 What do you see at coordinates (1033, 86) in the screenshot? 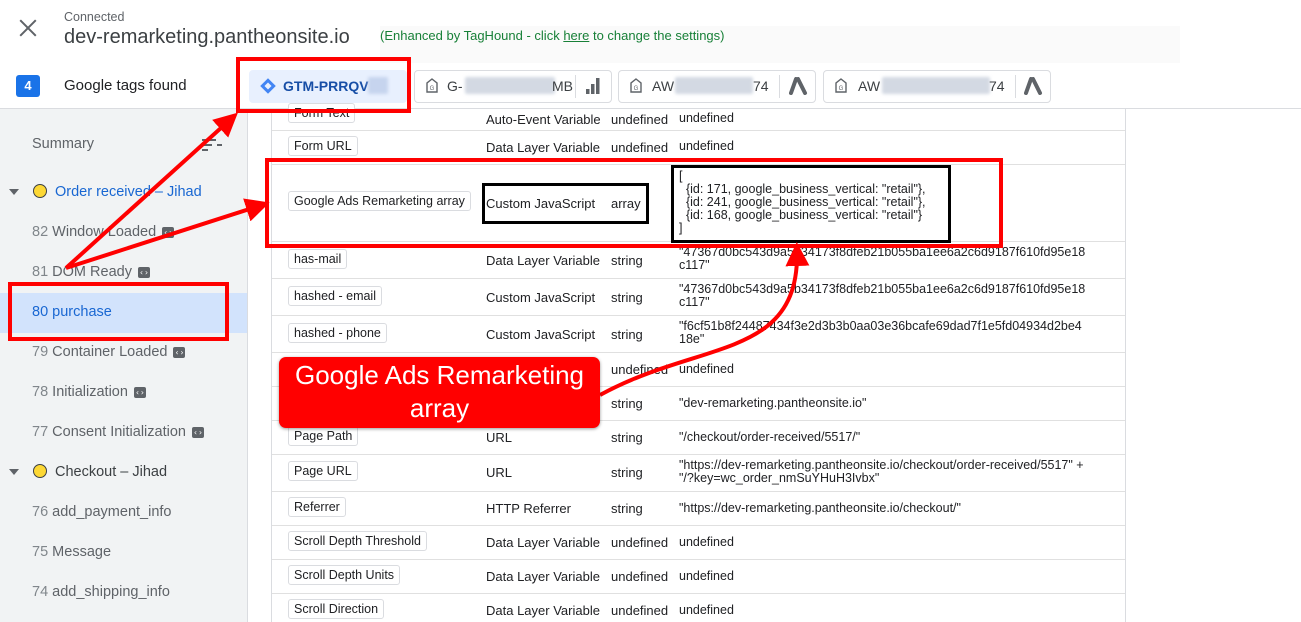
I see `google-ads-icon` at bounding box center [1033, 86].